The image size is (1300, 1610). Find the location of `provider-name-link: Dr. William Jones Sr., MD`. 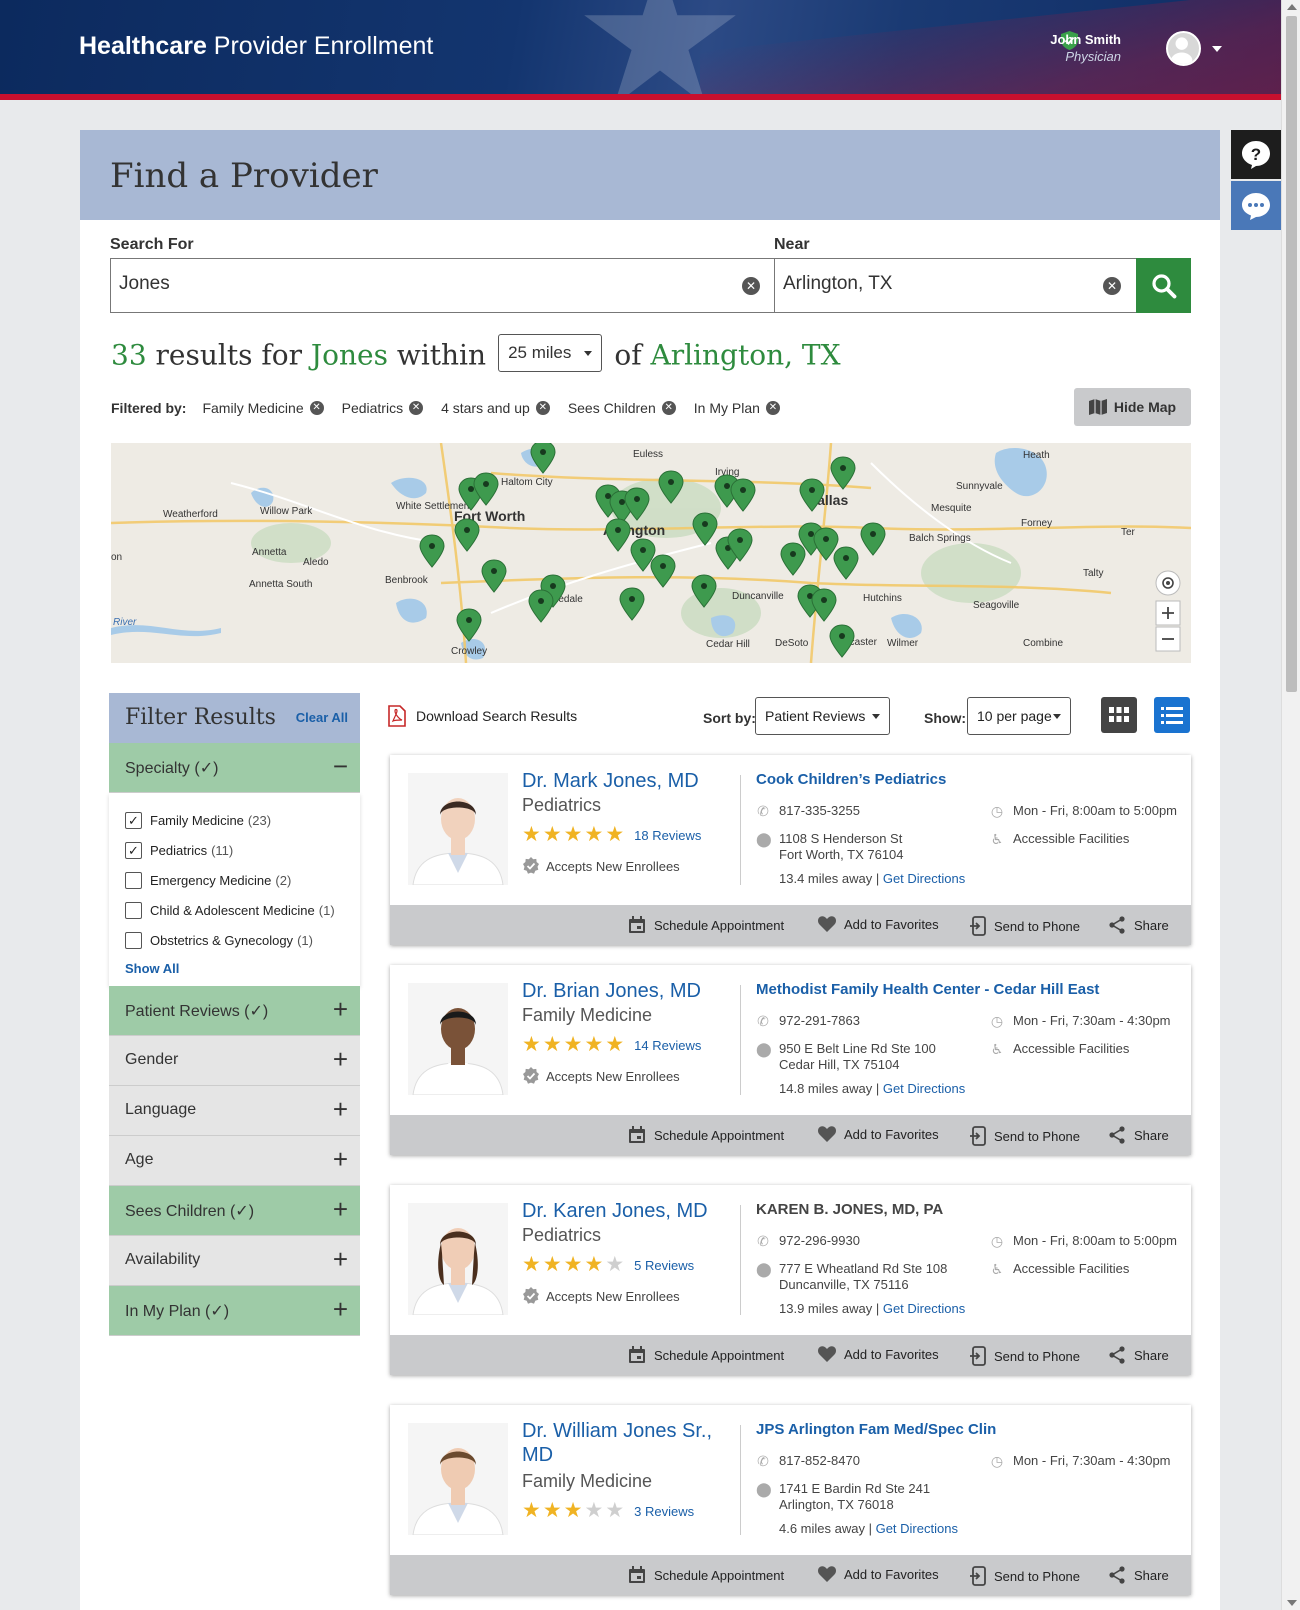

provider-name-link: Dr. William Jones Sr., MD is located at coordinates (622, 1443).